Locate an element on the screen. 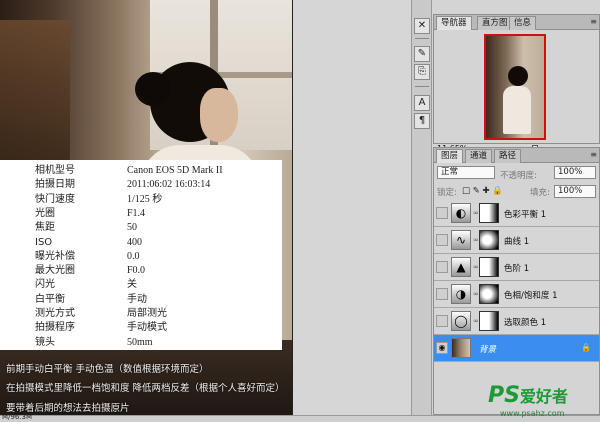 This screenshot has width=600, height=422. exif-row: 测光方式 局部测光 is located at coordinates (141, 314).